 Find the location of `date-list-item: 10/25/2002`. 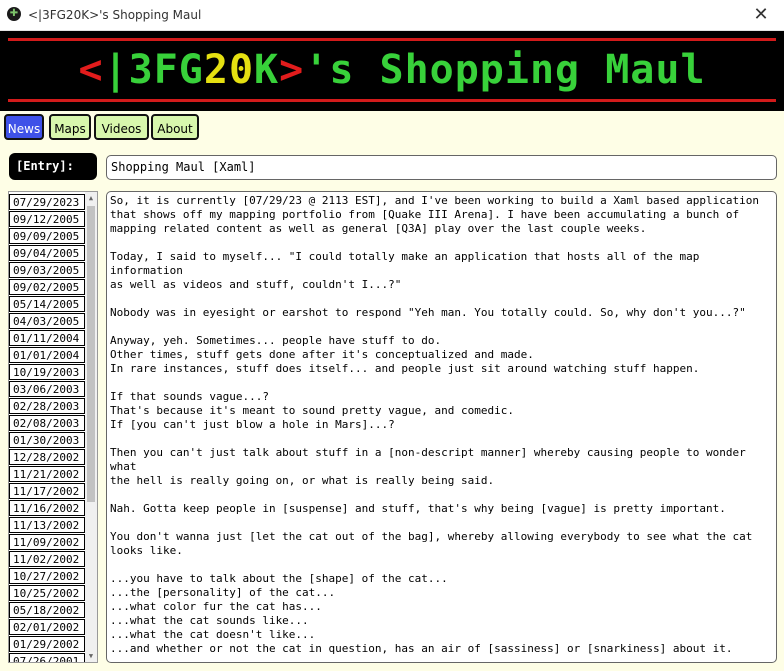

date-list-item: 10/25/2002 is located at coordinates (47, 593).